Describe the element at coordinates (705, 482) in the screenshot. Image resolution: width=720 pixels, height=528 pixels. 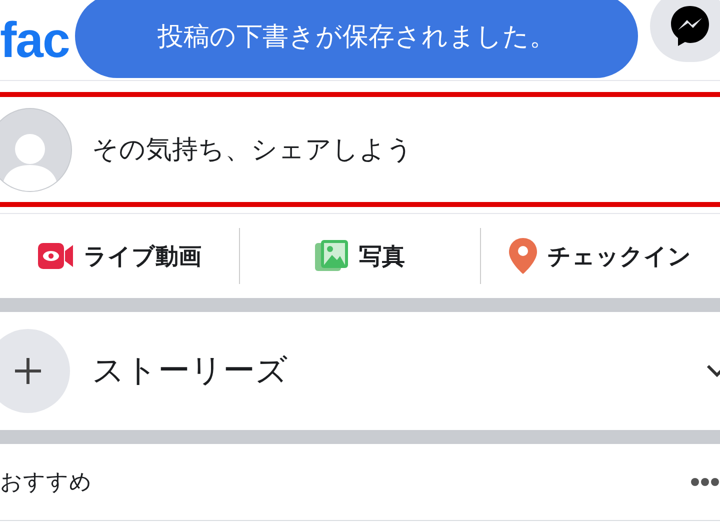
I see `more-icon` at that location.